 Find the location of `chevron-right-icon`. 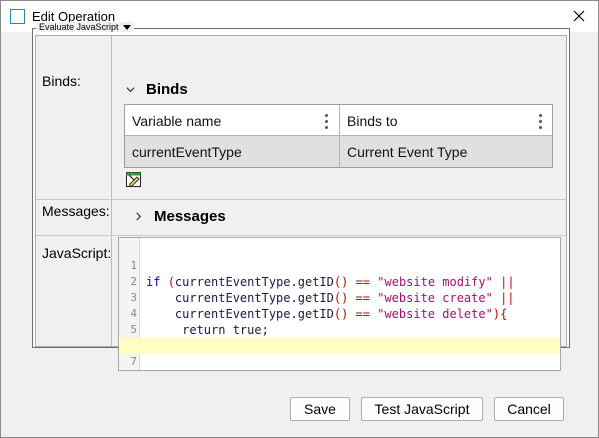

chevron-right-icon is located at coordinates (139, 216).